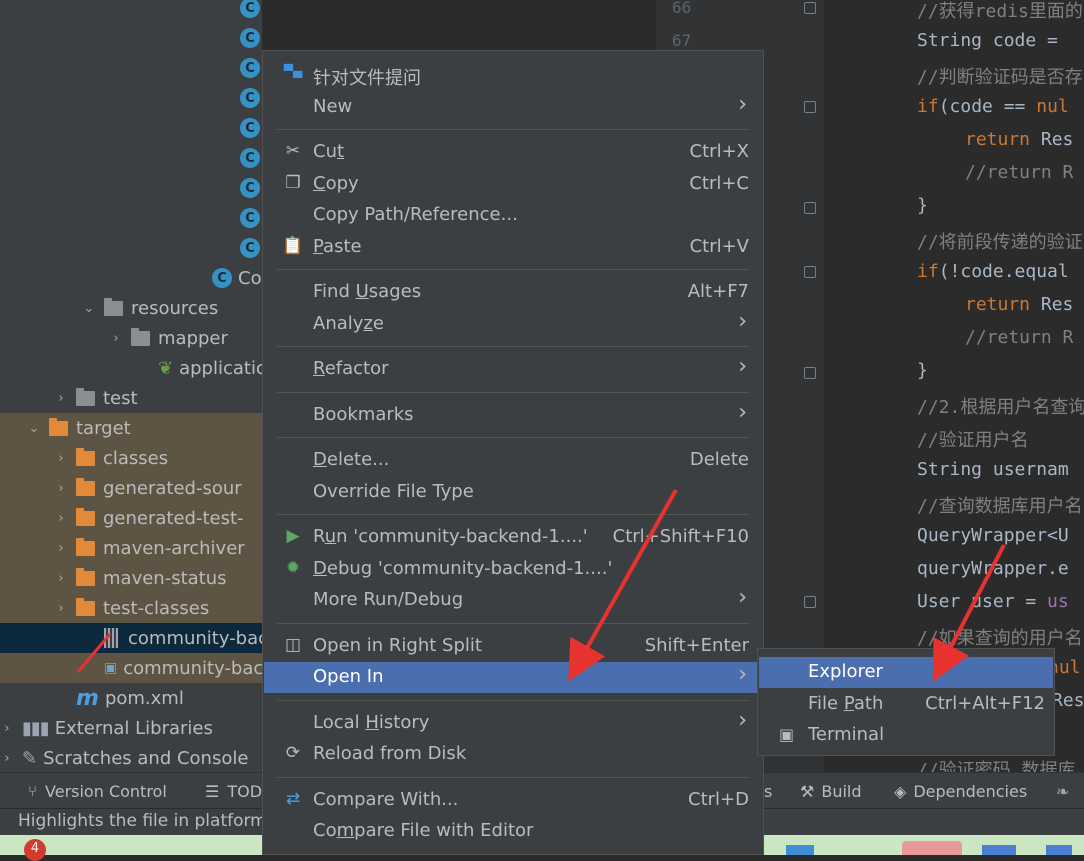 The height and width of the screenshot is (861, 1084). What do you see at coordinates (94, 653) in the screenshot?
I see `arrow-to-jar` at bounding box center [94, 653].